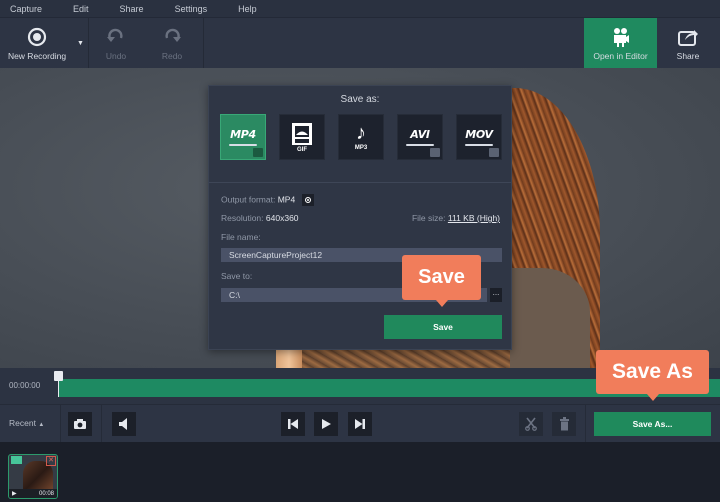 The height and width of the screenshot is (502, 720). I want to click on close-icon: ✕, so click(51, 461).